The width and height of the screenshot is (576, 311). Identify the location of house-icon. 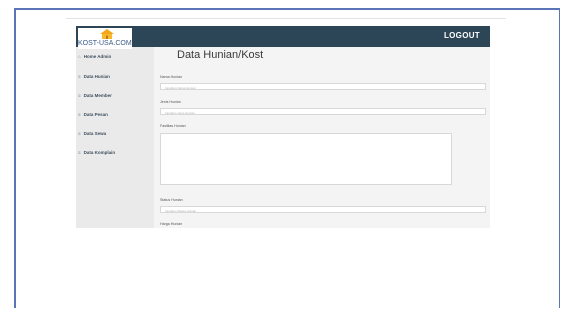
(107, 34).